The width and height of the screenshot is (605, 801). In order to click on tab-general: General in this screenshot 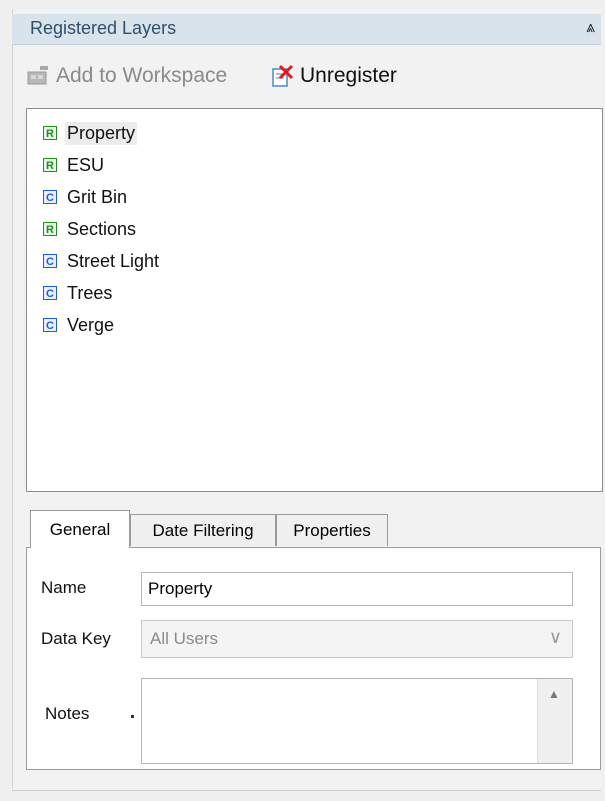, I will do `click(80, 529)`.